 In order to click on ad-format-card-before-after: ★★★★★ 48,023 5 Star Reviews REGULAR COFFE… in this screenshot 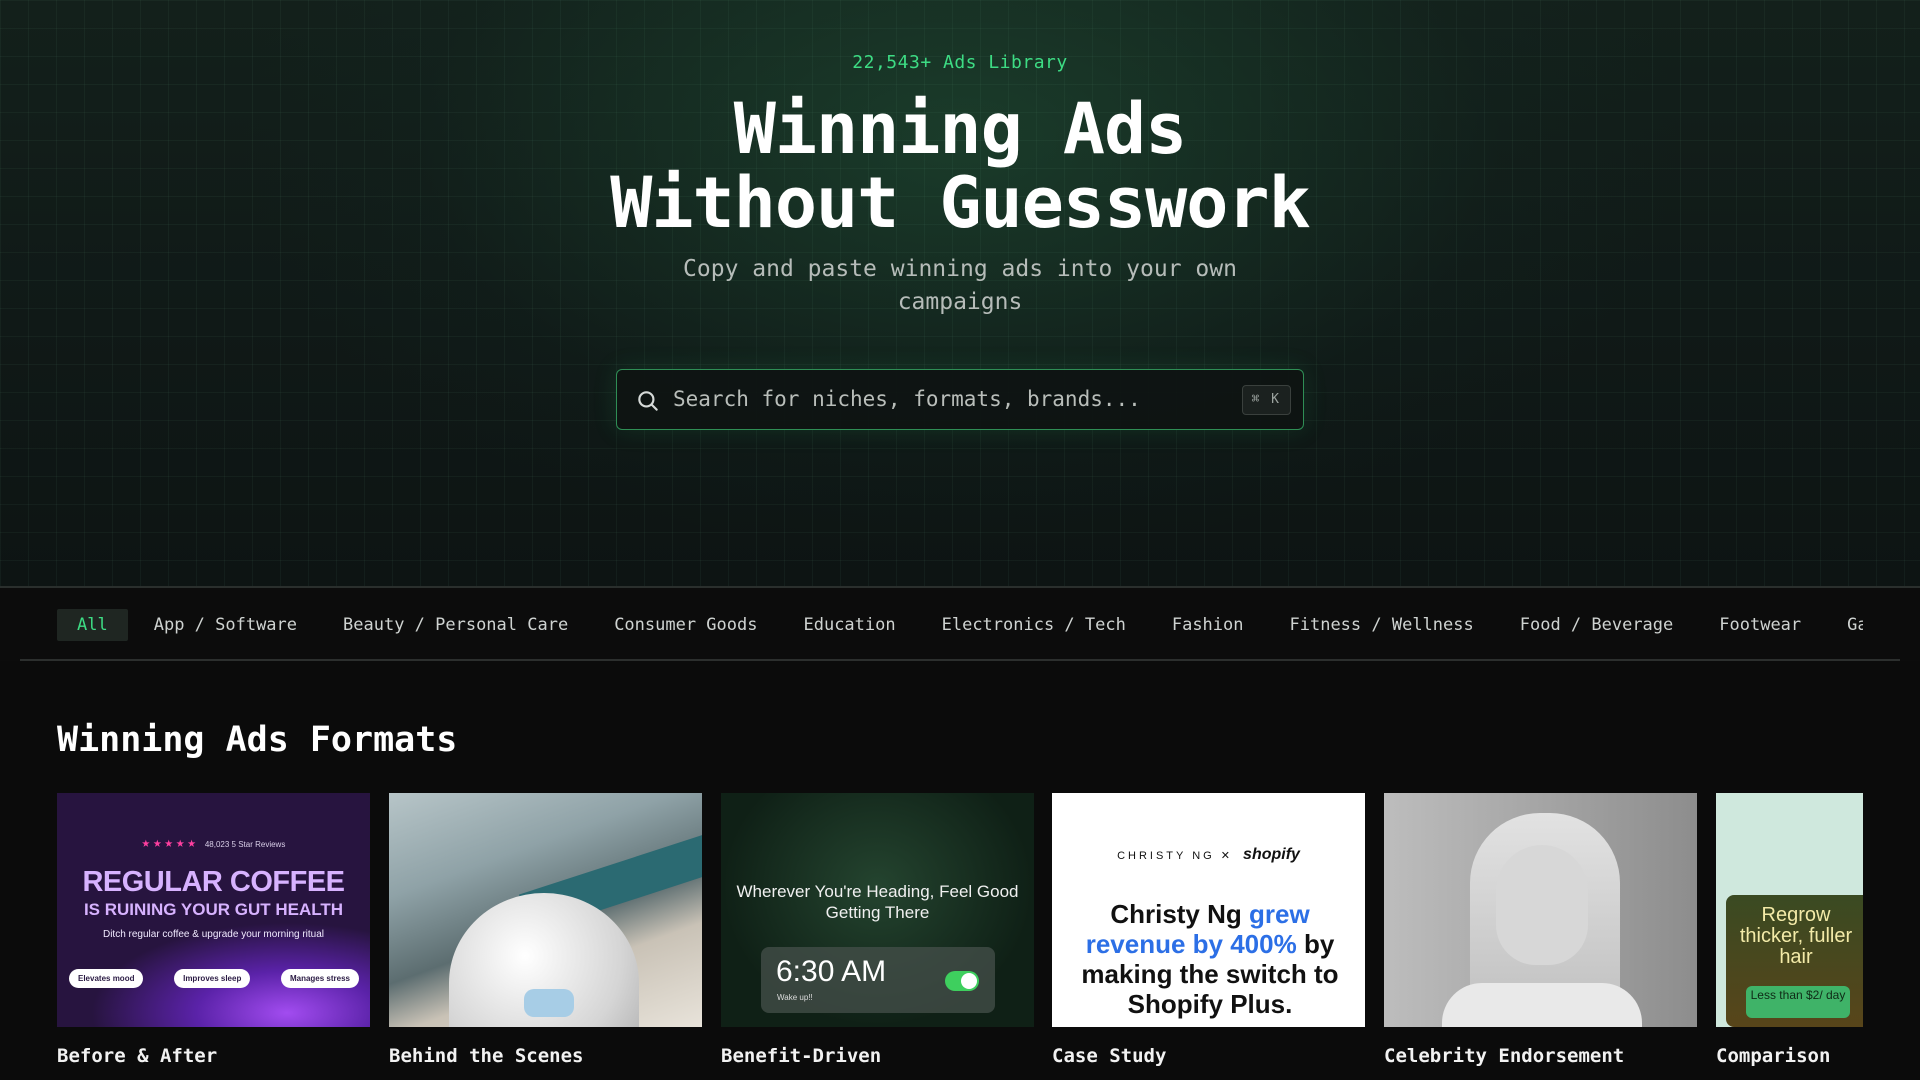, I will do `click(213, 930)`.